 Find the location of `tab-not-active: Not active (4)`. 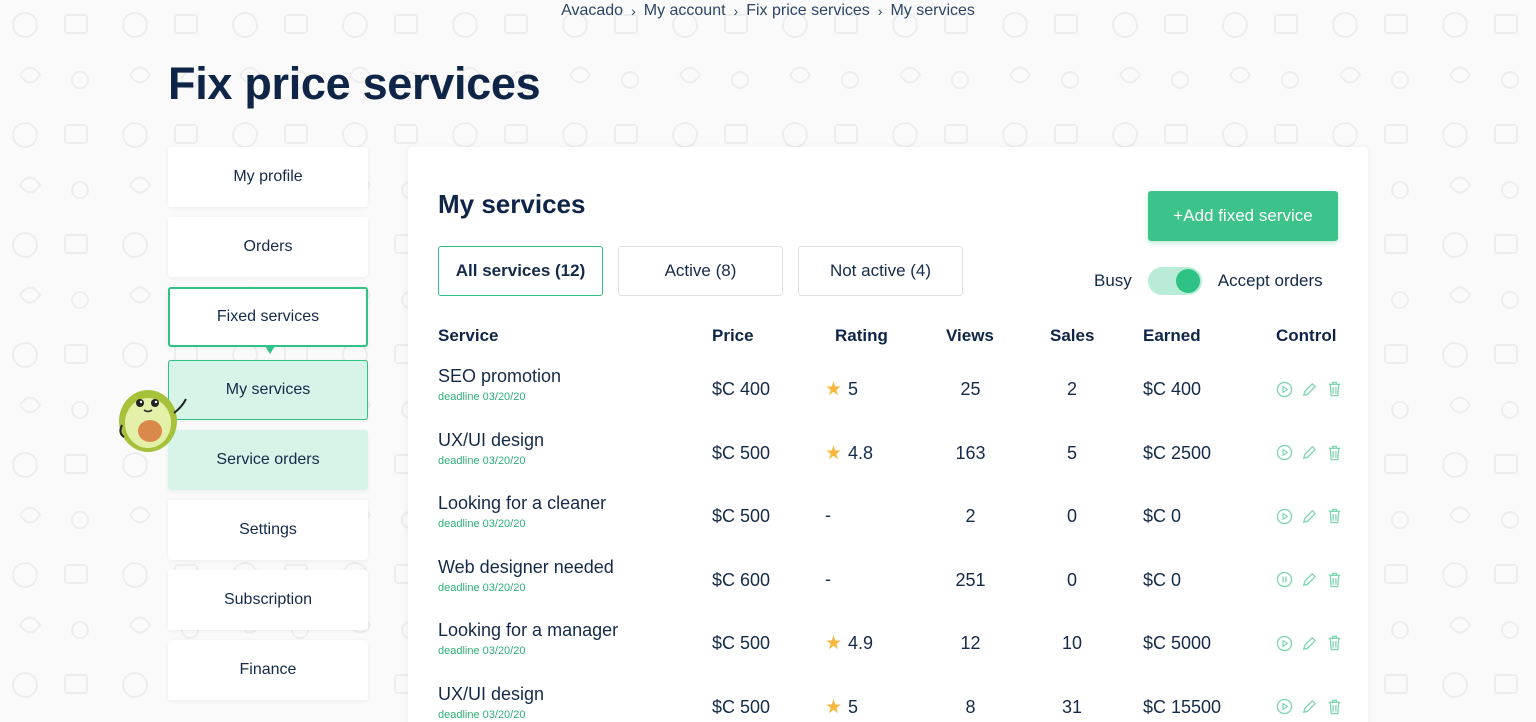

tab-not-active: Not active (4) is located at coordinates (880, 271).